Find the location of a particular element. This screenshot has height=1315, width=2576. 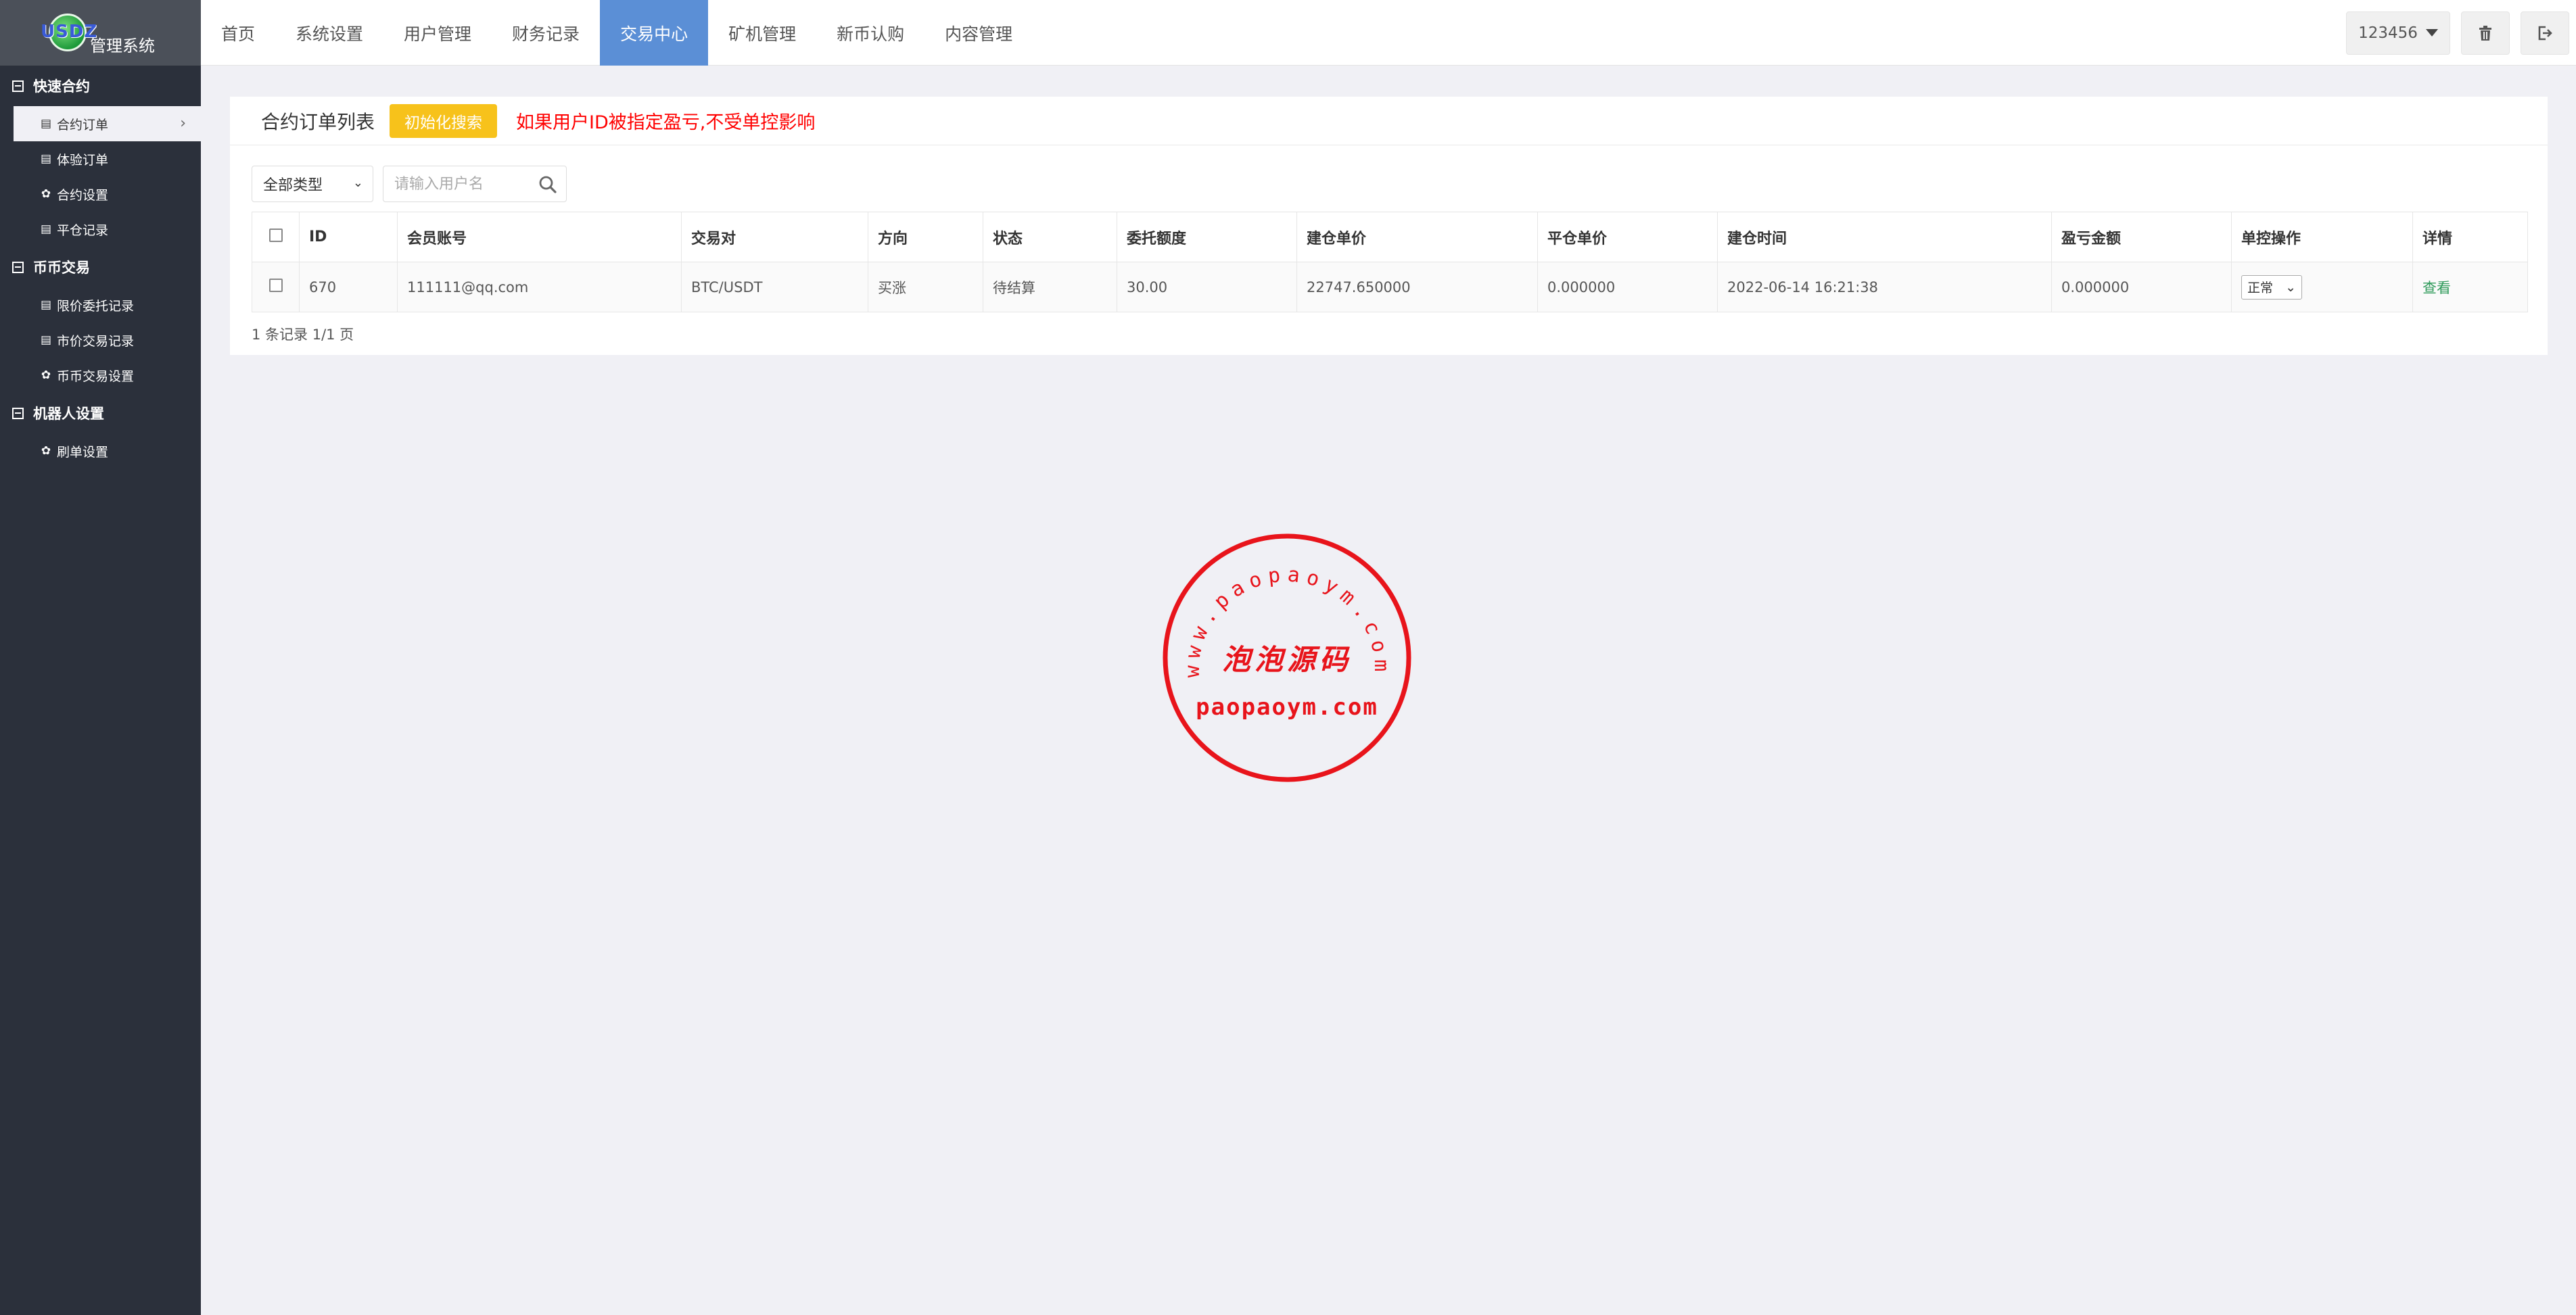

stamp-center-text: 泡泡源码 is located at coordinates (1287, 659).